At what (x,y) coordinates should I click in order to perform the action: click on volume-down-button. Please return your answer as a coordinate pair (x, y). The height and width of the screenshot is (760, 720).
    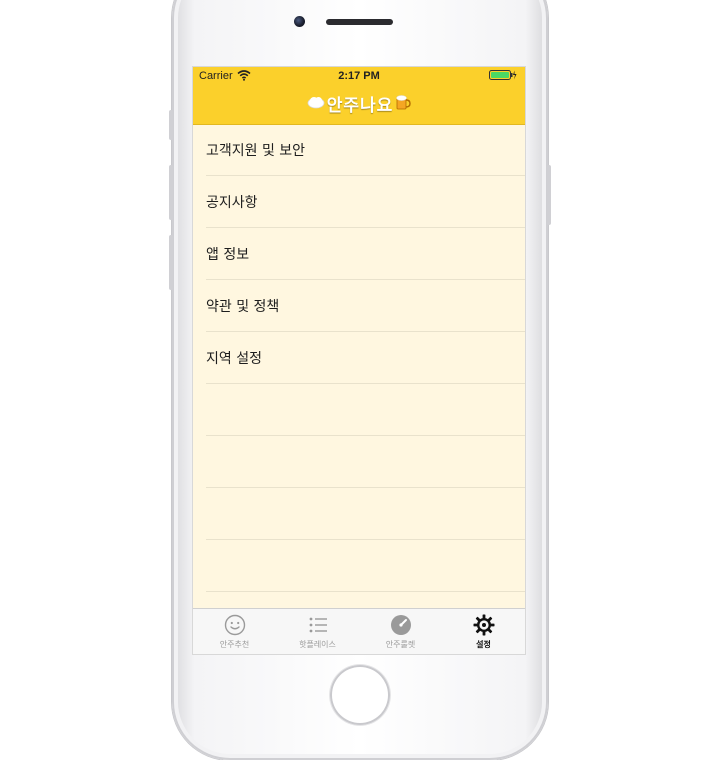
    Looking at the image, I should click on (171, 262).